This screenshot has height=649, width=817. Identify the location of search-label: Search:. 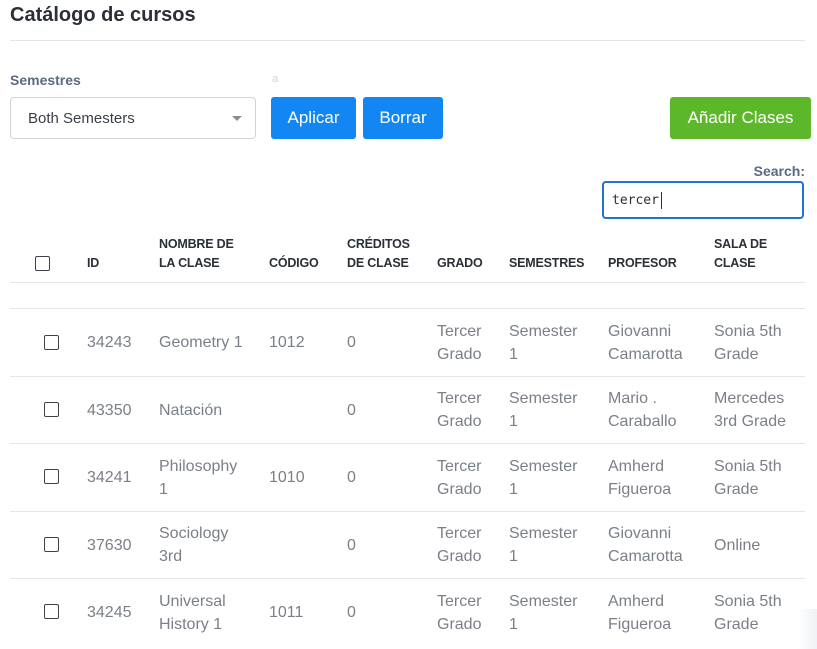
(779, 171).